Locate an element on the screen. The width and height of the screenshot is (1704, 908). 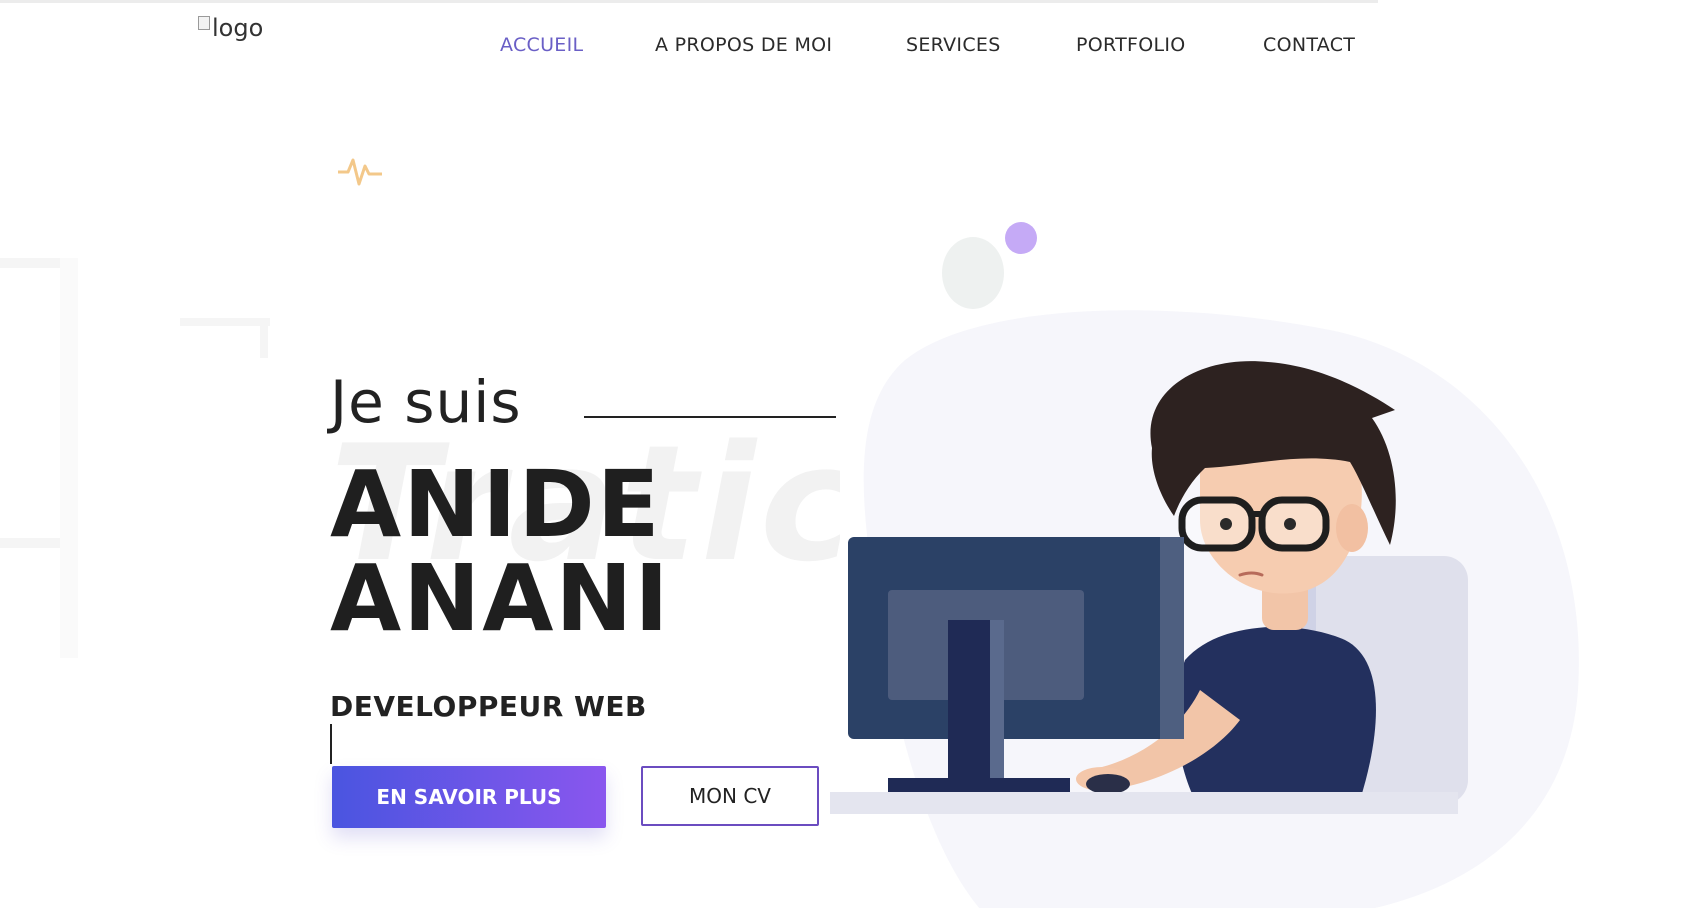
monitor-stand is located at coordinates (970, 700).